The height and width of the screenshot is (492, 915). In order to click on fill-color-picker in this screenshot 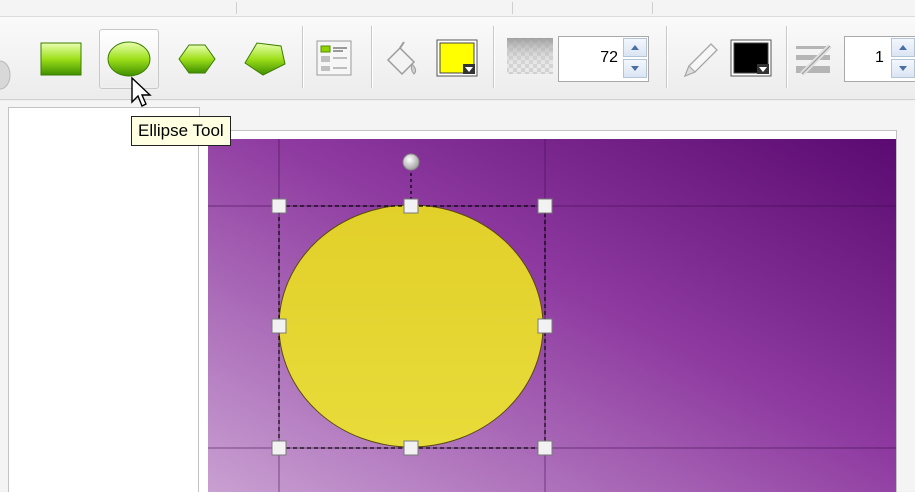, I will do `click(460, 59)`.